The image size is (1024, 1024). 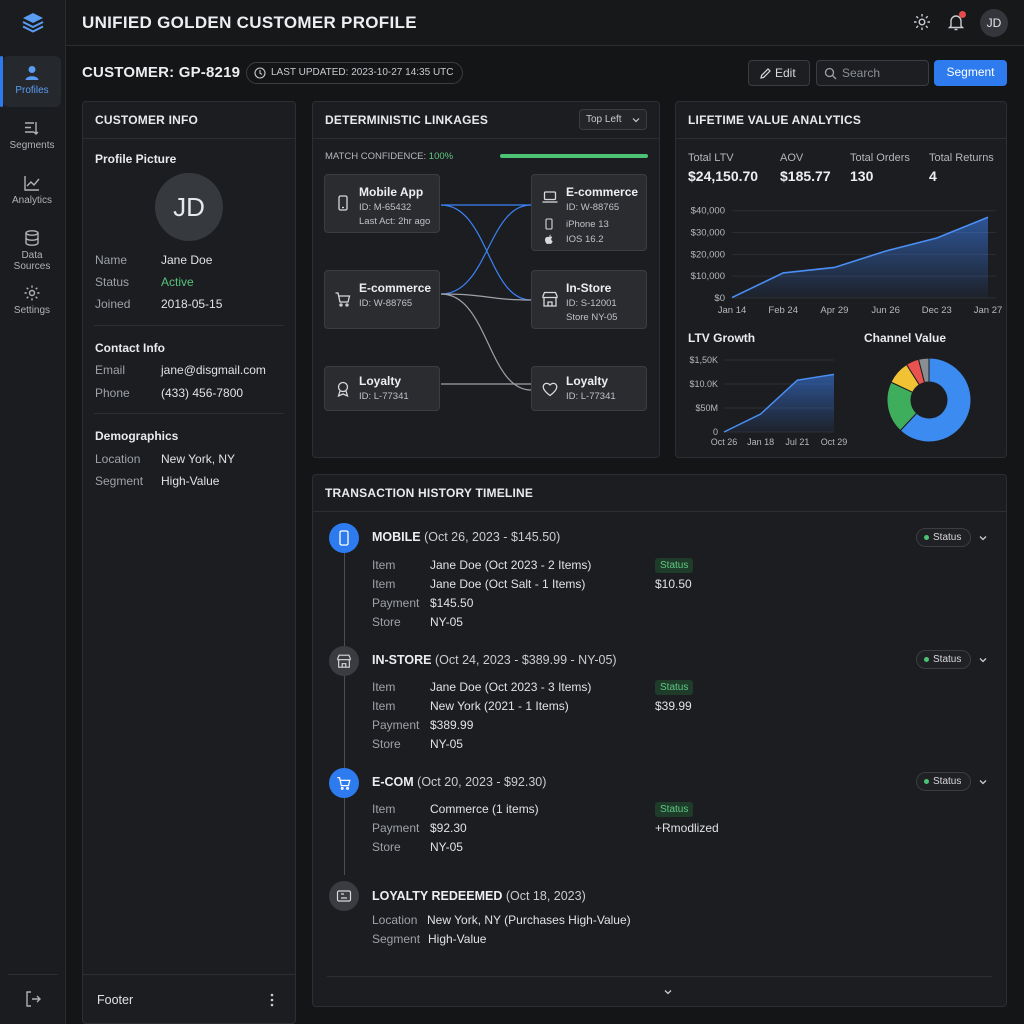 I want to click on linkage-node-ecommerce: E-commerce ID: W-88765, so click(x=382, y=299).